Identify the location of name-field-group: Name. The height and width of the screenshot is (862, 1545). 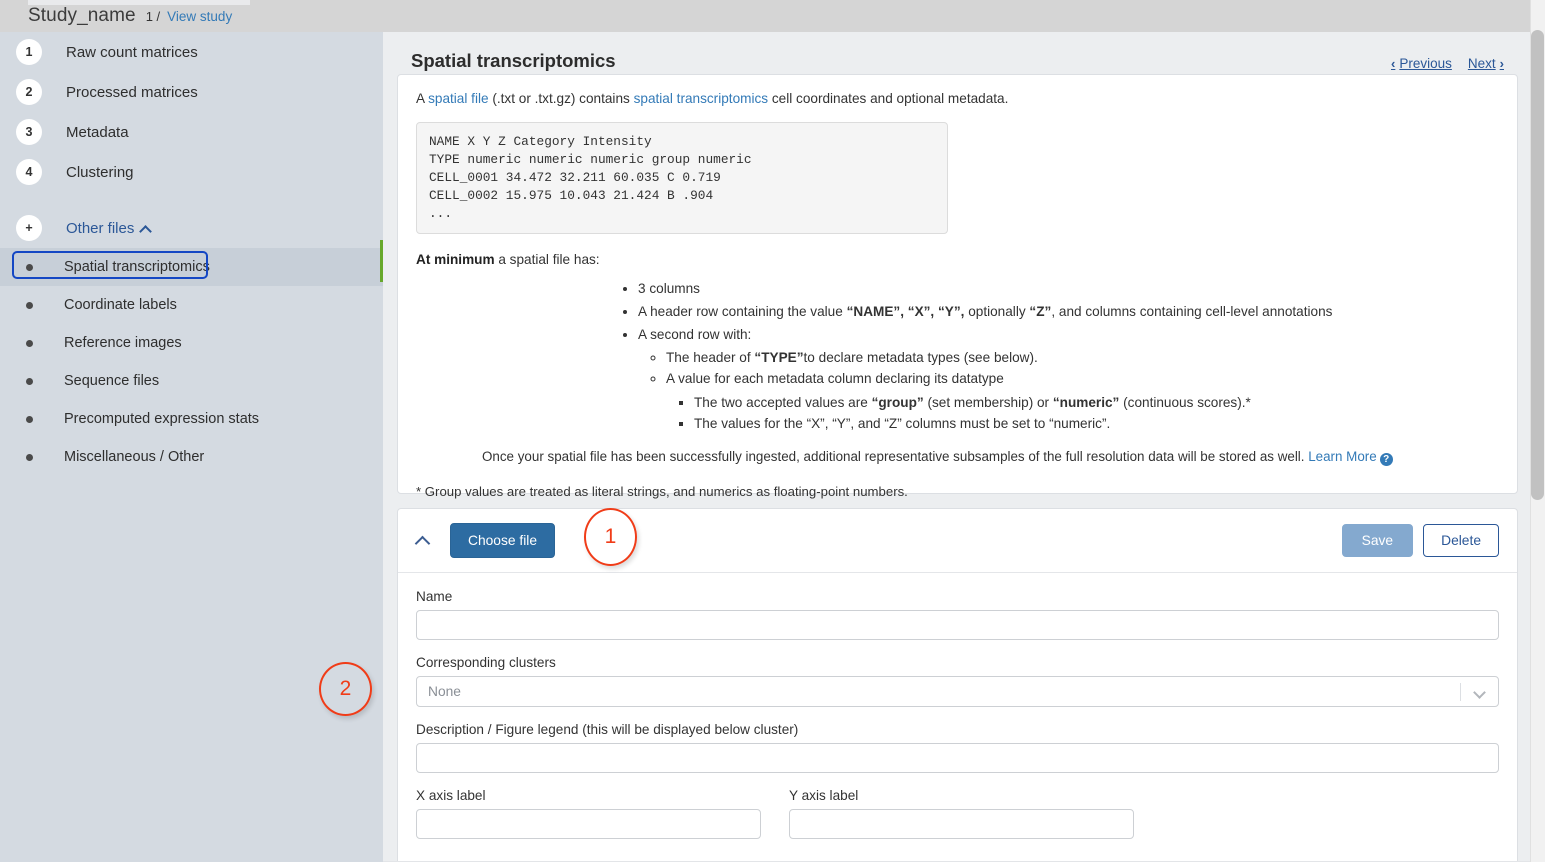
(957, 614).